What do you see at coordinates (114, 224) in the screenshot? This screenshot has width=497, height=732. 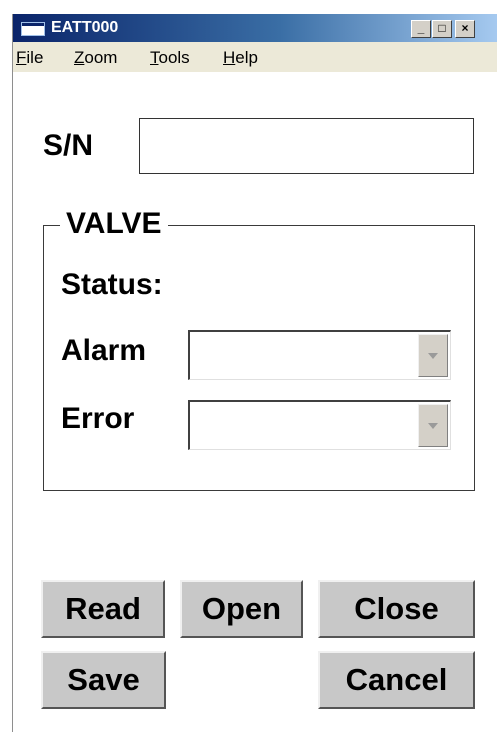 I see `valve-group-title: VALVE` at bounding box center [114, 224].